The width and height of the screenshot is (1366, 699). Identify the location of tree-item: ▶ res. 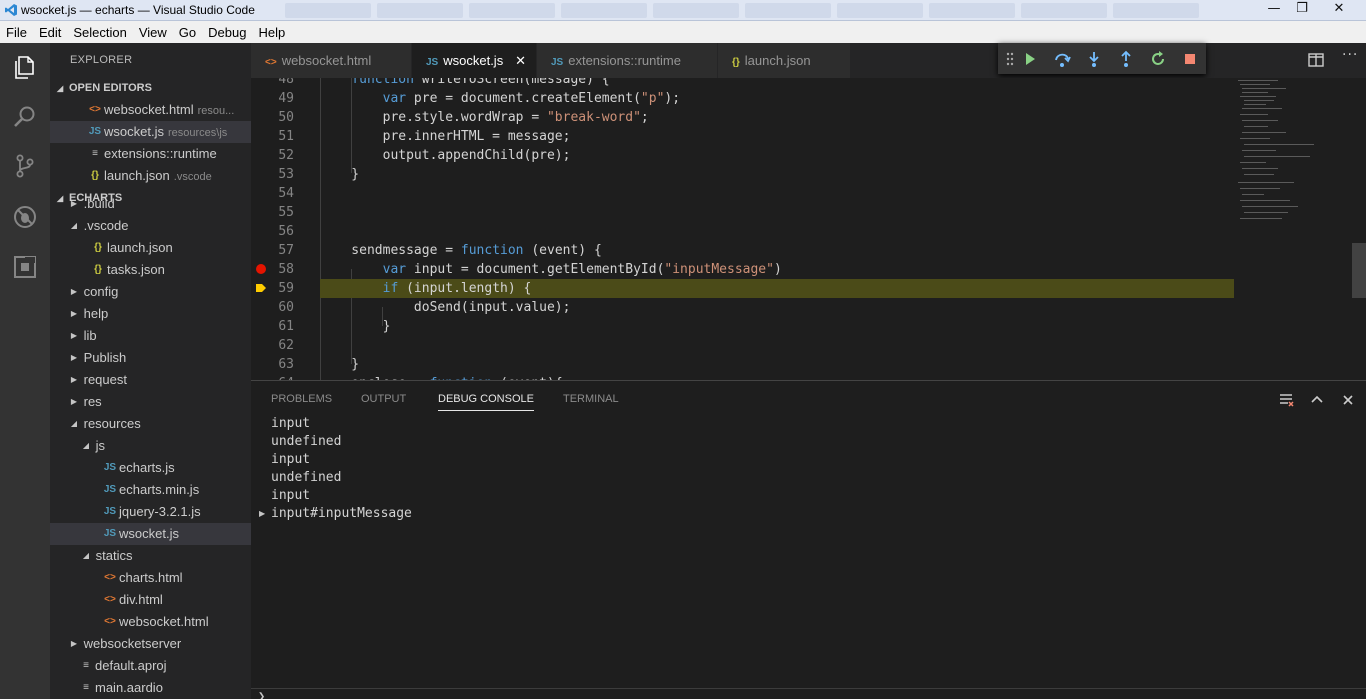
(150, 402).